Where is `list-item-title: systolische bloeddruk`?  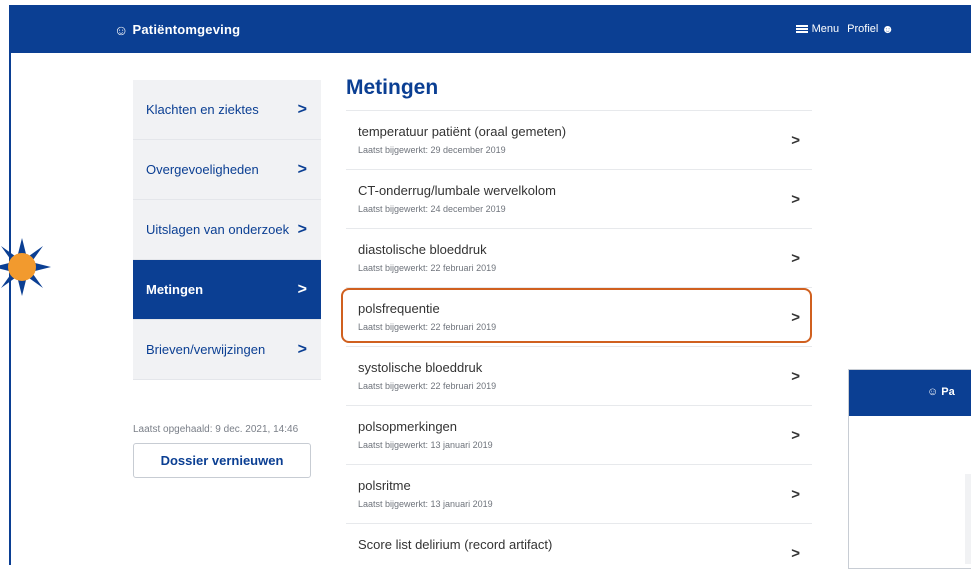 list-item-title: systolische bloeddruk is located at coordinates (420, 367).